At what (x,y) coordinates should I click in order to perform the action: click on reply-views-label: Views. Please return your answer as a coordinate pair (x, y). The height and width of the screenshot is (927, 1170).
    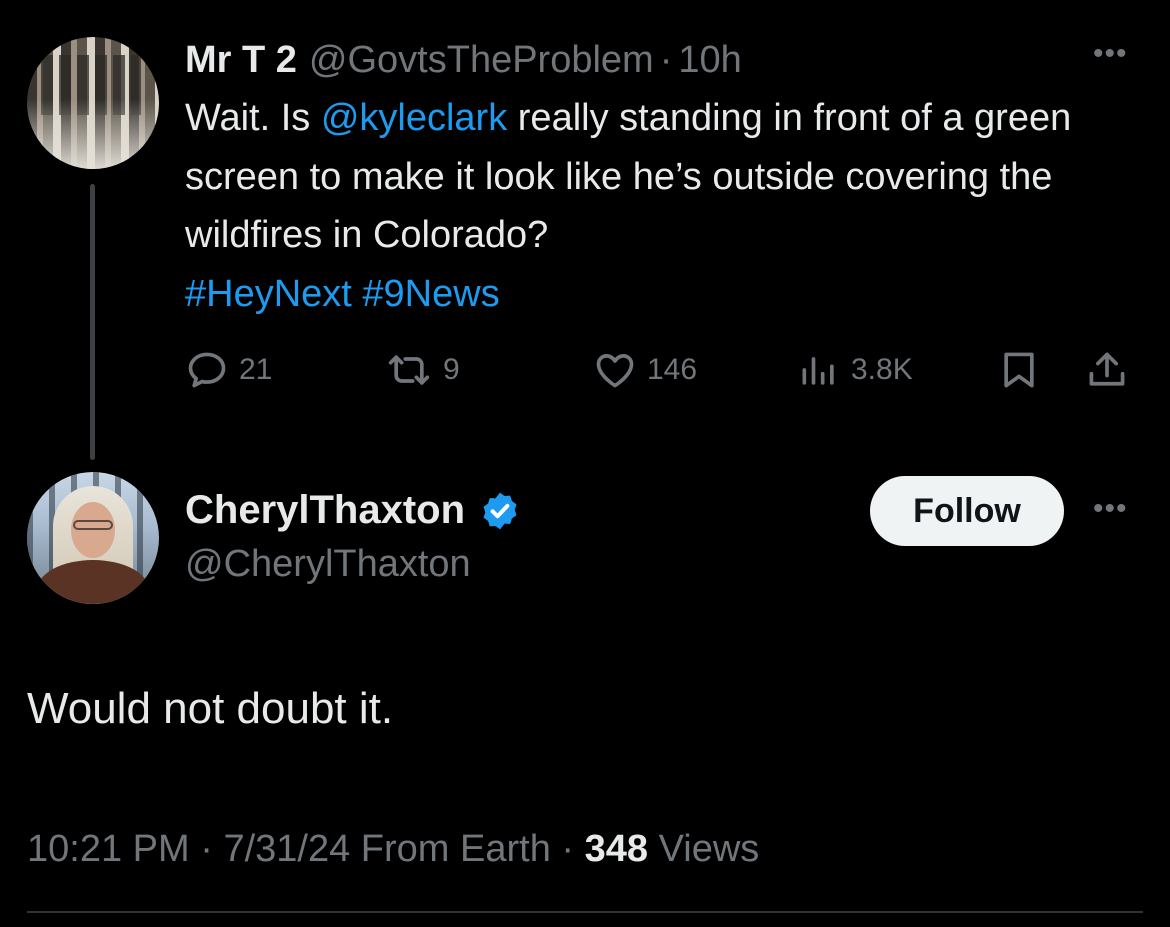
    Looking at the image, I should click on (709, 849).